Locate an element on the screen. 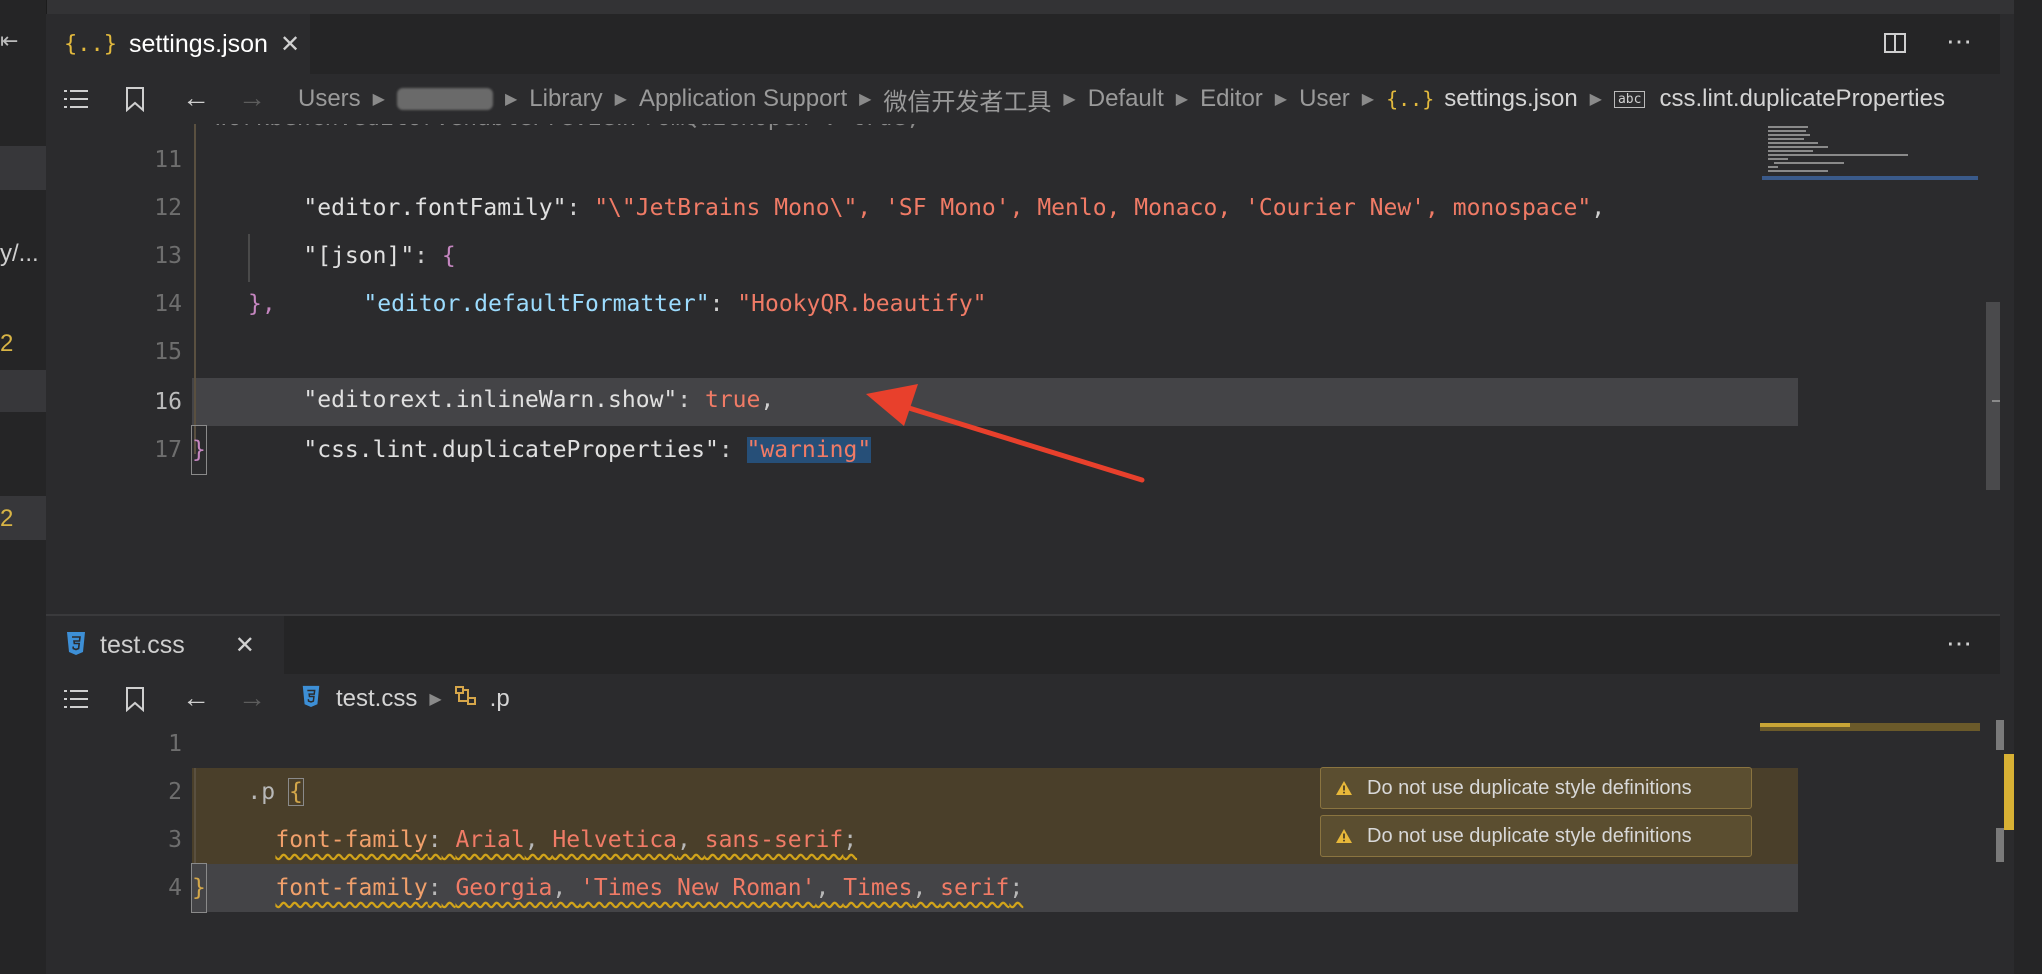  breadcrumb-file: settings.json is located at coordinates (1510, 99).